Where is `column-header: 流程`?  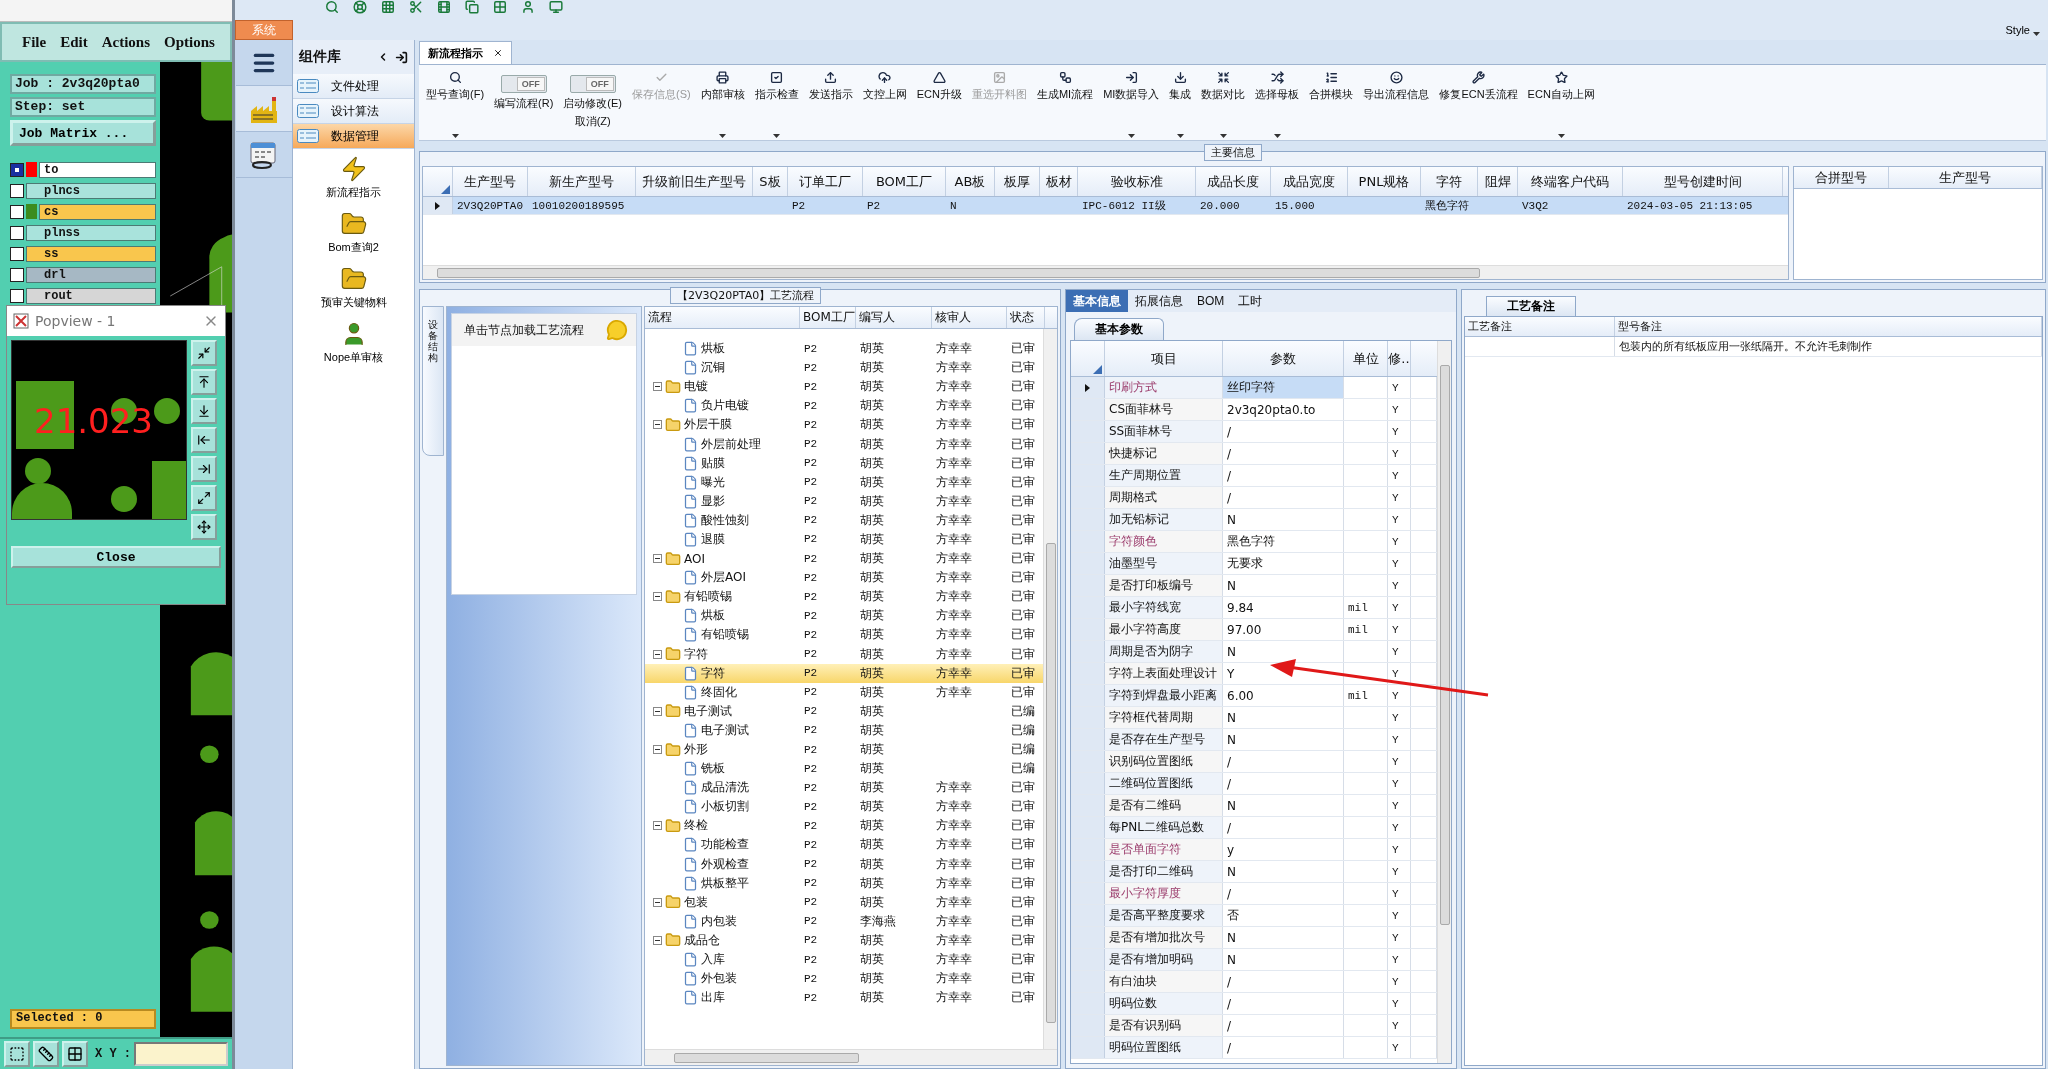
column-header: 流程 is located at coordinates (722, 317).